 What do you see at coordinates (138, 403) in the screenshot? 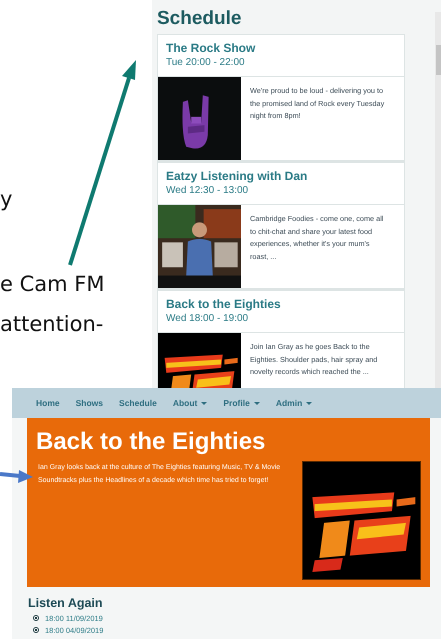
I see `nav-link: Schedule` at bounding box center [138, 403].